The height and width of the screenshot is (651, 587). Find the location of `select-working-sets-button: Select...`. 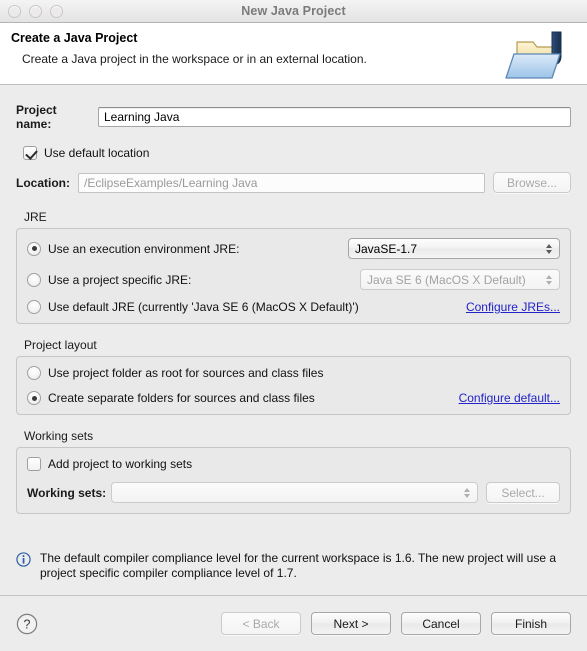

select-working-sets-button: Select... is located at coordinates (523, 492).